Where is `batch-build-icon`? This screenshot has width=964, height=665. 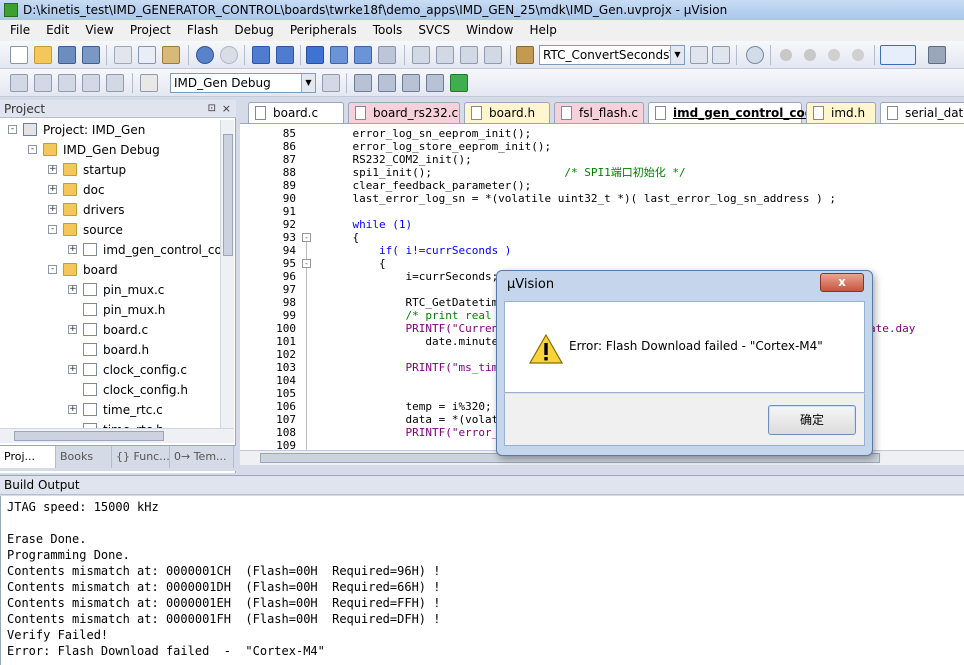 batch-build-icon is located at coordinates (91, 83).